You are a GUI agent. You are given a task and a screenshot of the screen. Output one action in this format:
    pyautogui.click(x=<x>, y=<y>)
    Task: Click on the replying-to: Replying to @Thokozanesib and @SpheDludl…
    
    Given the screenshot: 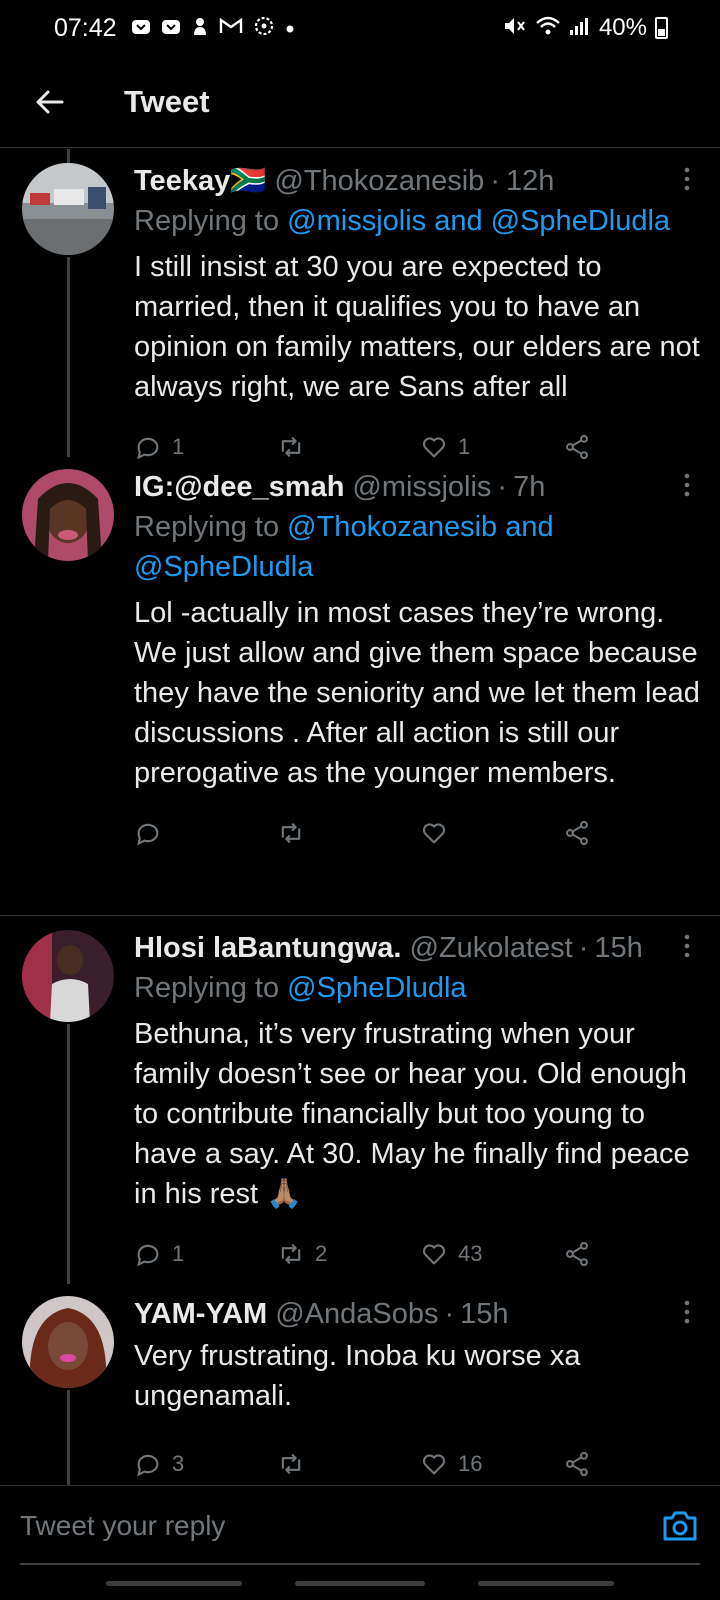 What is the action you would take?
    pyautogui.click(x=420, y=547)
    